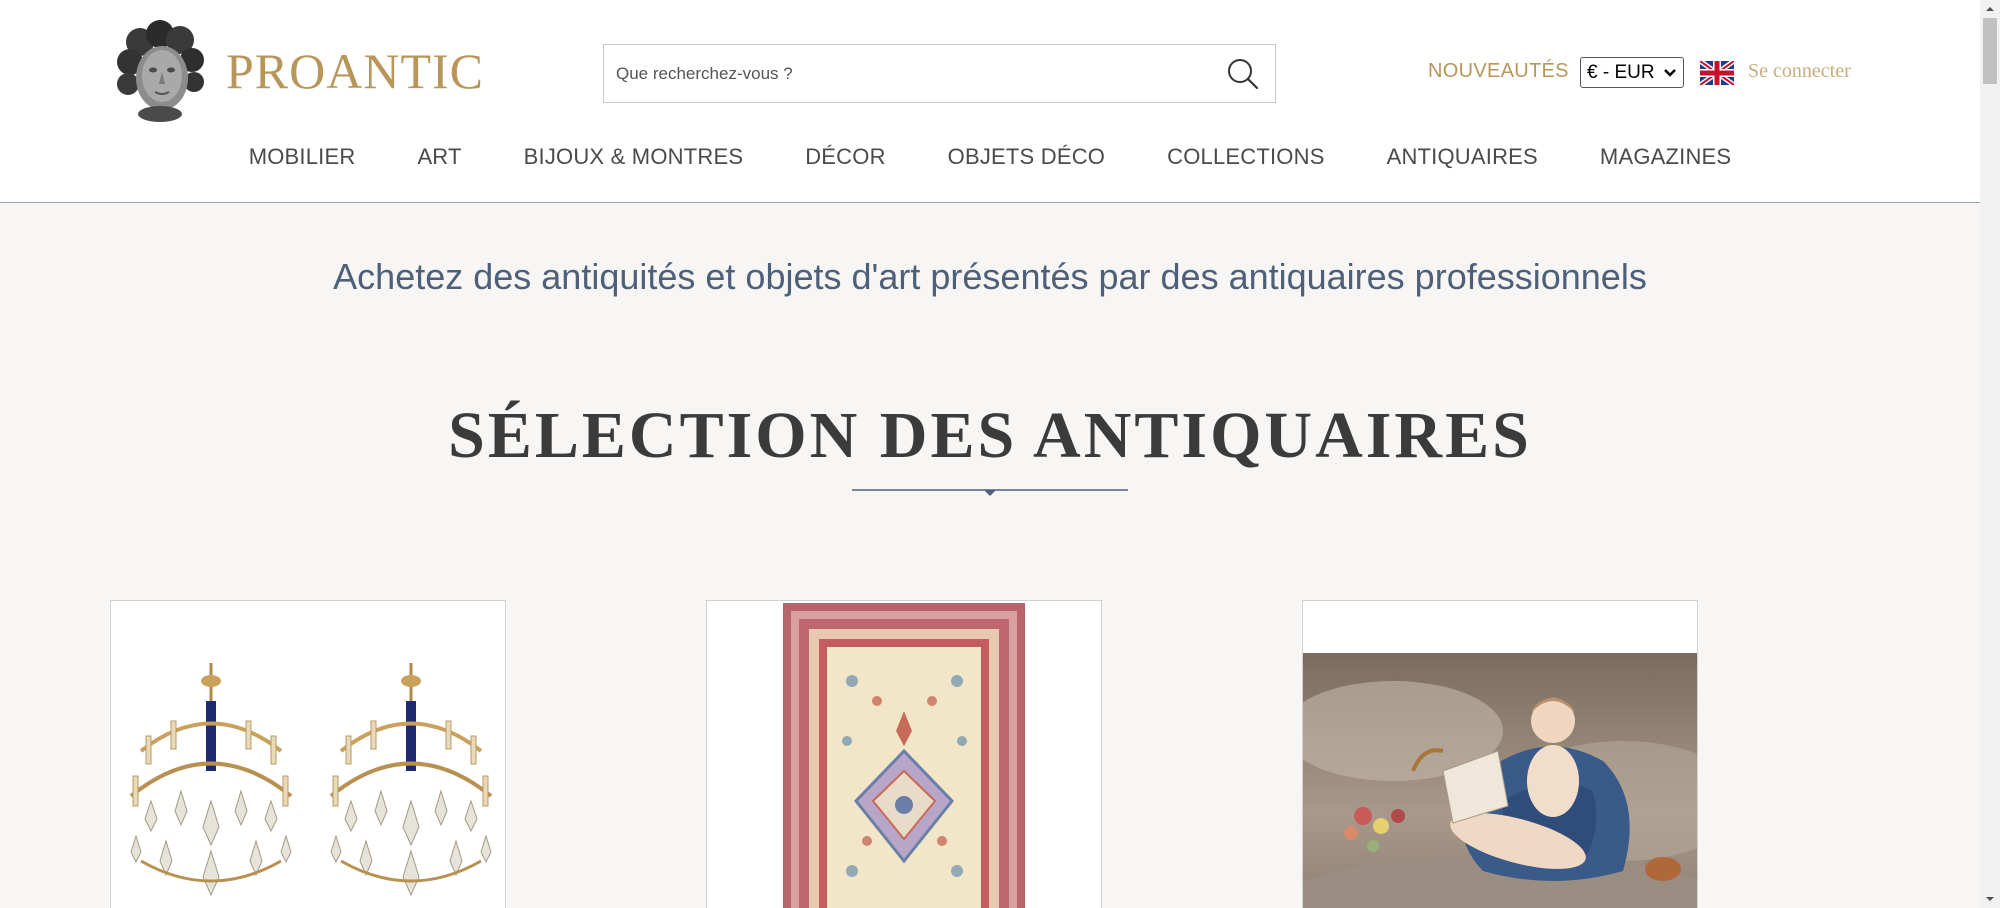 The image size is (2000, 908). What do you see at coordinates (1498, 71) in the screenshot?
I see `new-items-link: NOUVEAUTÉS` at bounding box center [1498, 71].